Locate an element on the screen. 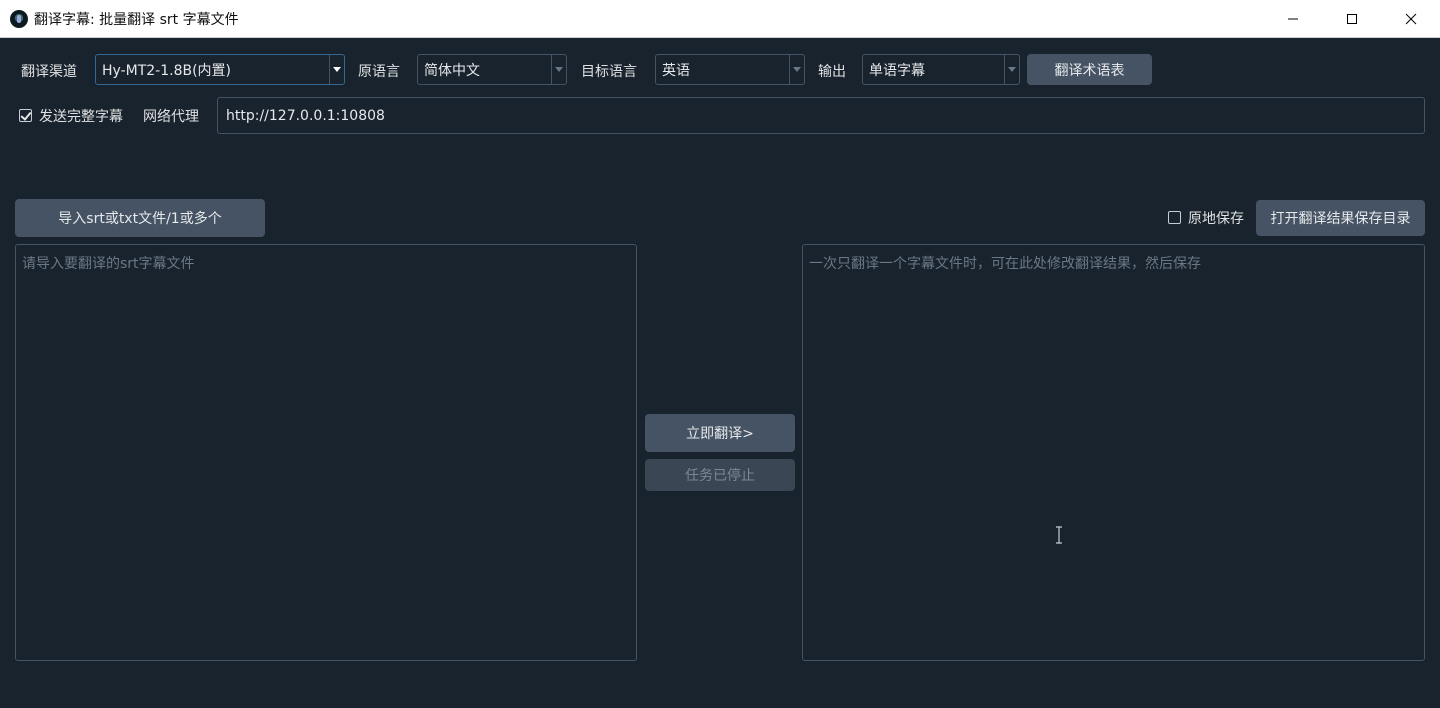 The height and width of the screenshot is (708, 1440). glossary-button: 翻译术语表 is located at coordinates (1089, 69).